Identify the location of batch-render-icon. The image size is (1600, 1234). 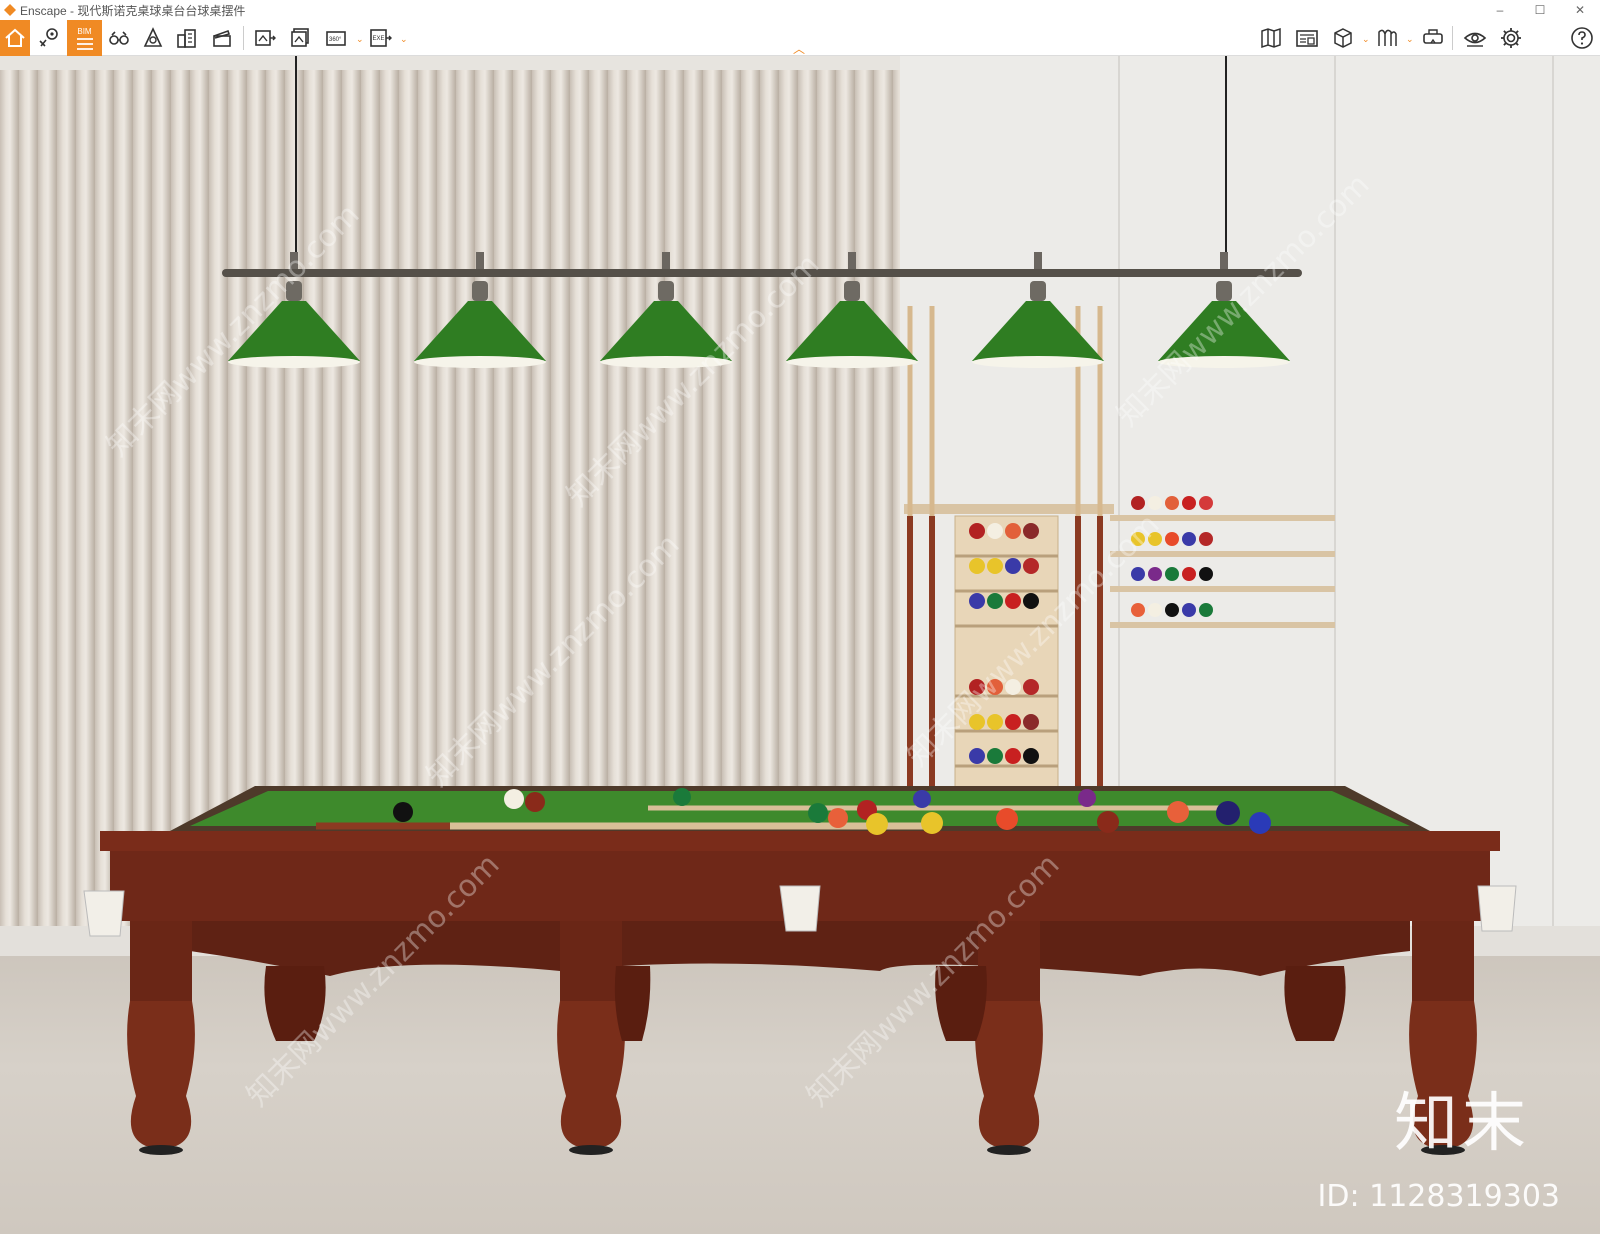
(300, 37).